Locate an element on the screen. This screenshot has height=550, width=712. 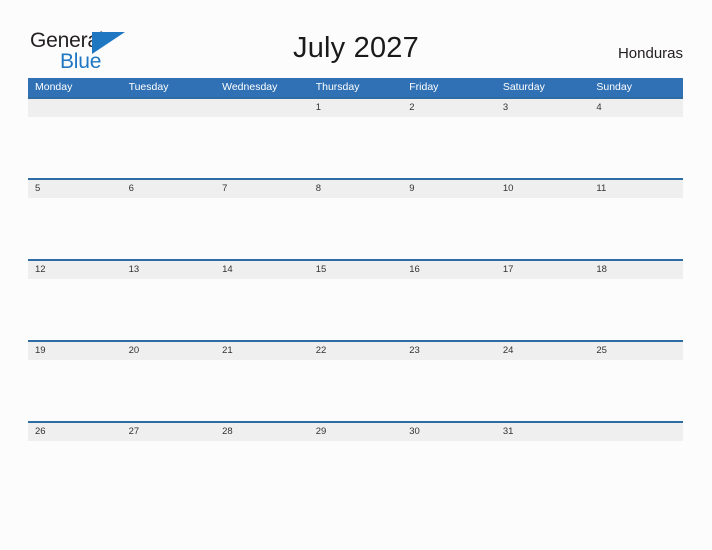
day-number: 4 is located at coordinates (636, 108).